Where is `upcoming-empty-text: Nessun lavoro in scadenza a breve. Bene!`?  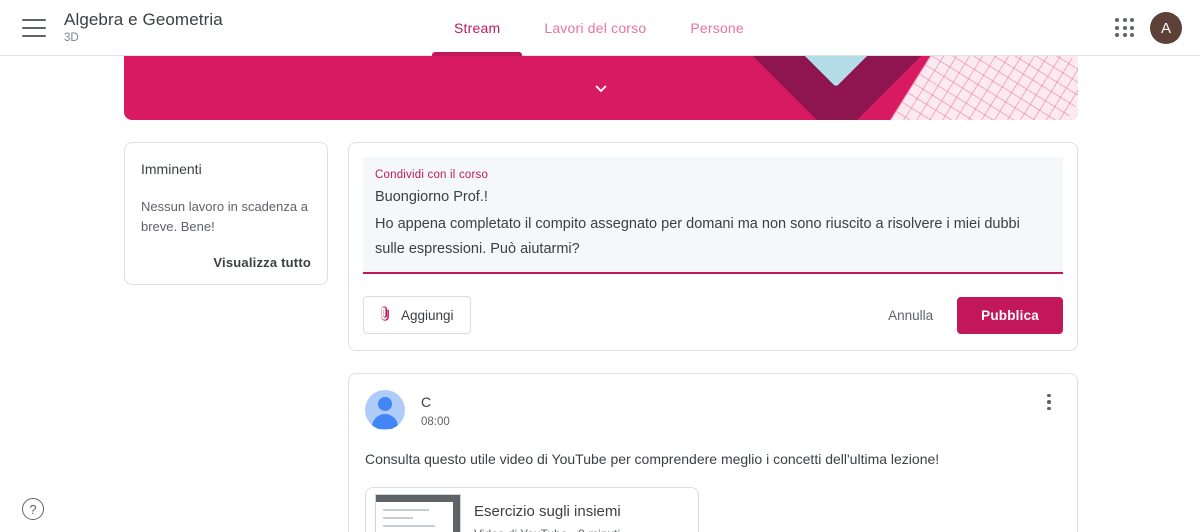
upcoming-empty-text: Nessun lavoro in scadenza a breve. Bene! is located at coordinates (224, 216).